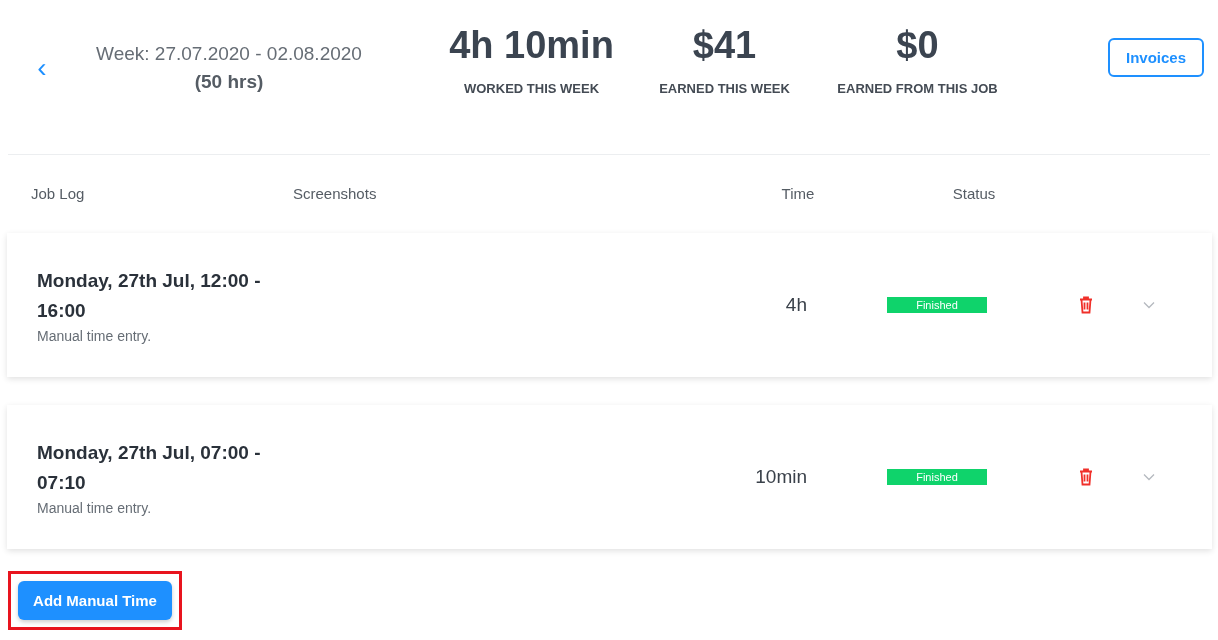 The width and height of the screenshot is (1218, 640). What do you see at coordinates (58, 193) in the screenshot?
I see `column-header: Job Log` at bounding box center [58, 193].